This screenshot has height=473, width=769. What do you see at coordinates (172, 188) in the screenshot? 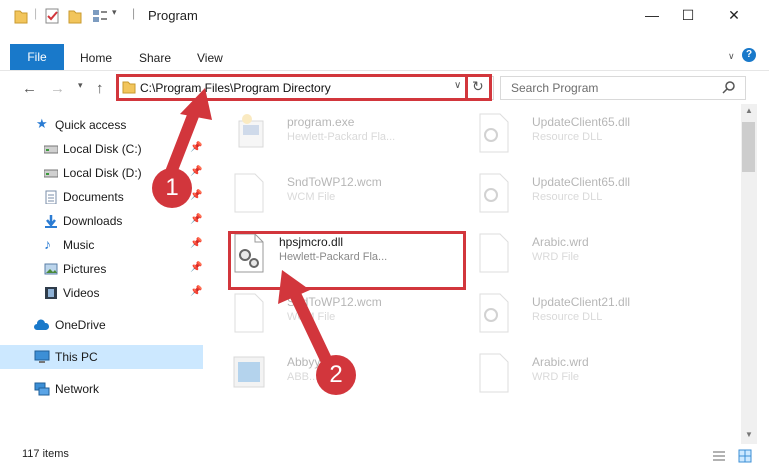
I see `callout-step-1: 1` at bounding box center [172, 188].